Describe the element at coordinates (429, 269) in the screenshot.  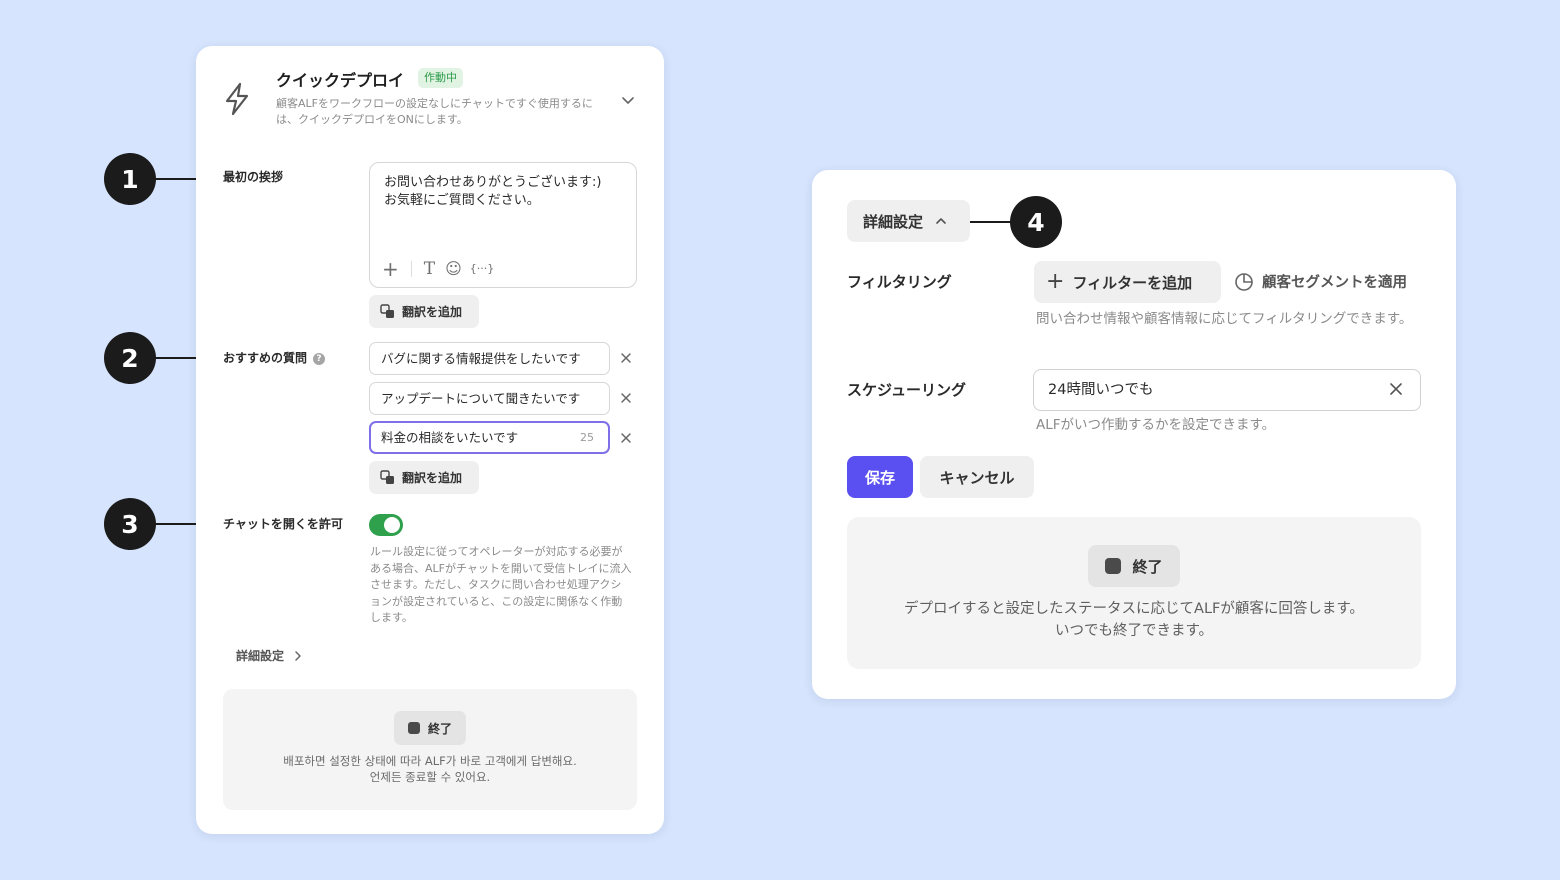
I see `text-format-icon: T` at that location.